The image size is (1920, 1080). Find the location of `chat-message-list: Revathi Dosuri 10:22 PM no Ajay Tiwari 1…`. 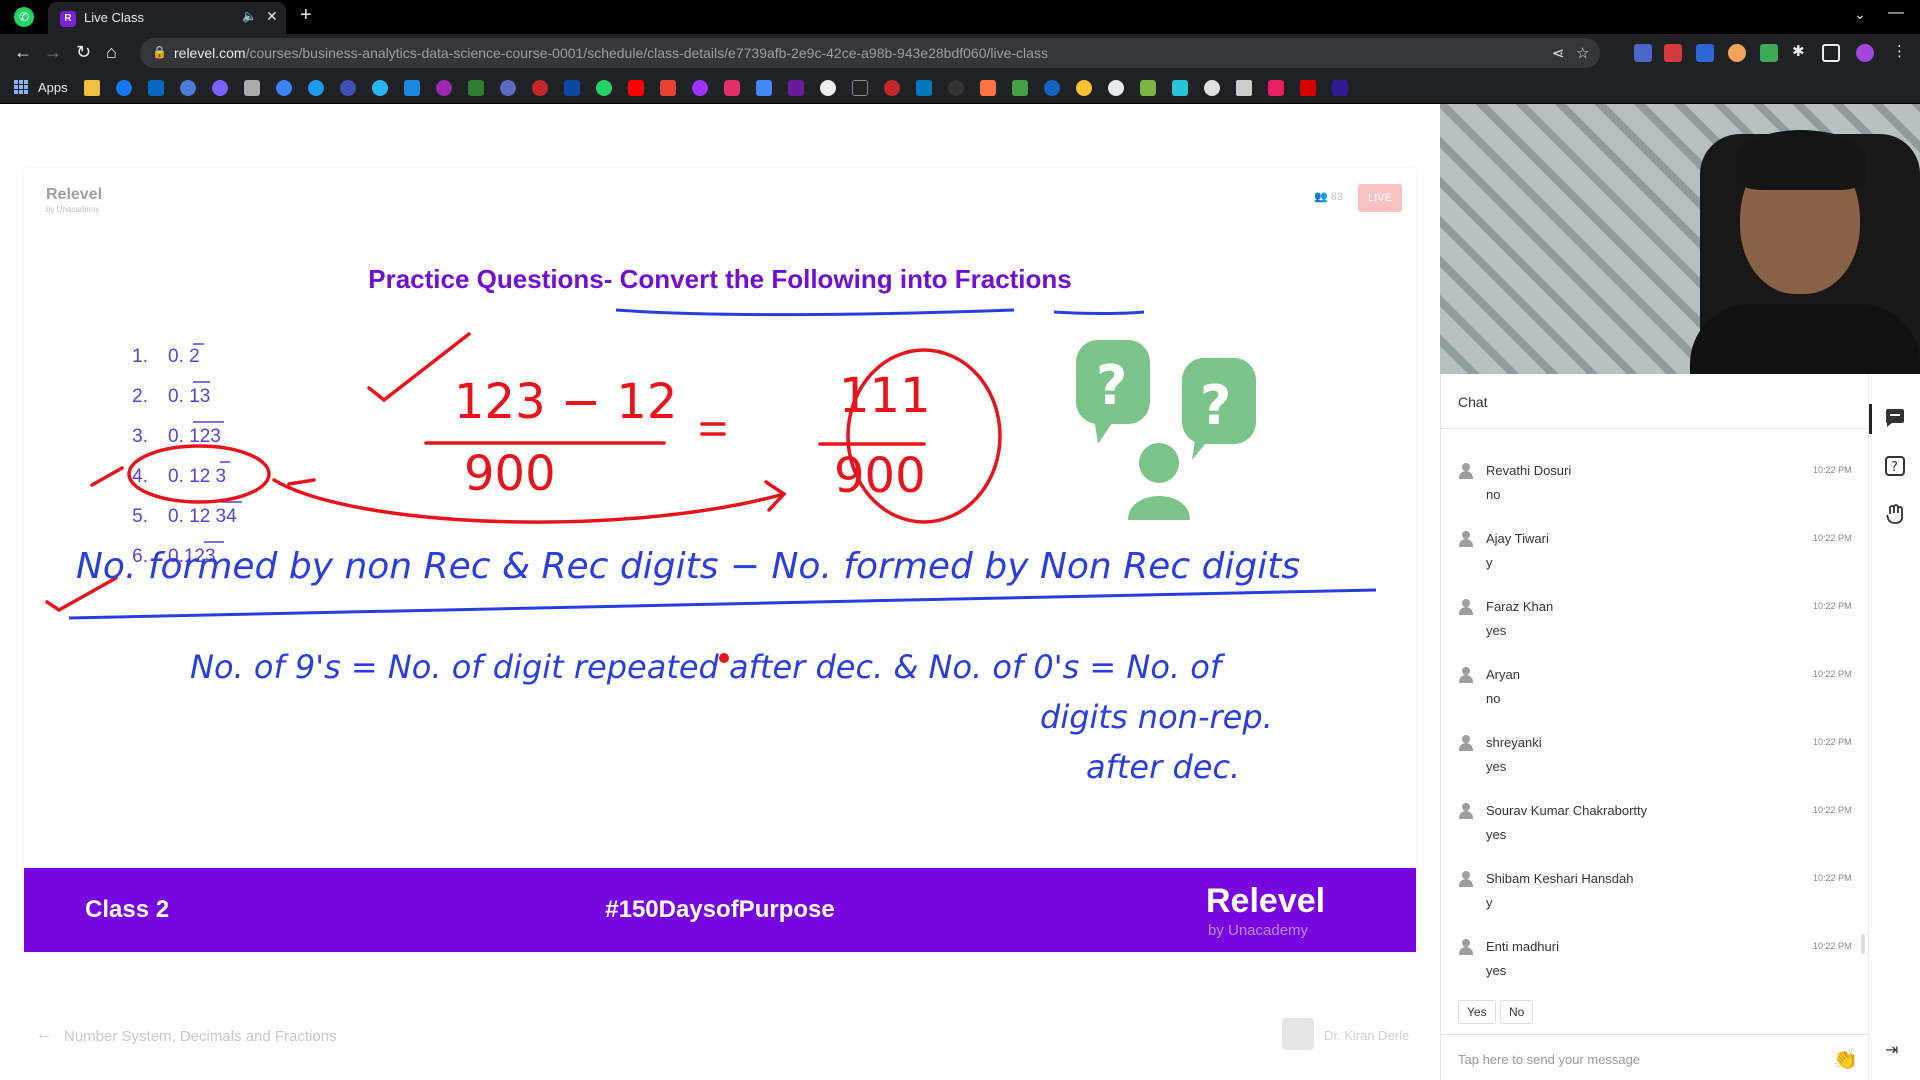

chat-message-list: Revathi Dosuri 10:22 PM no Ajay Tiwari 1… is located at coordinates (1655, 716).